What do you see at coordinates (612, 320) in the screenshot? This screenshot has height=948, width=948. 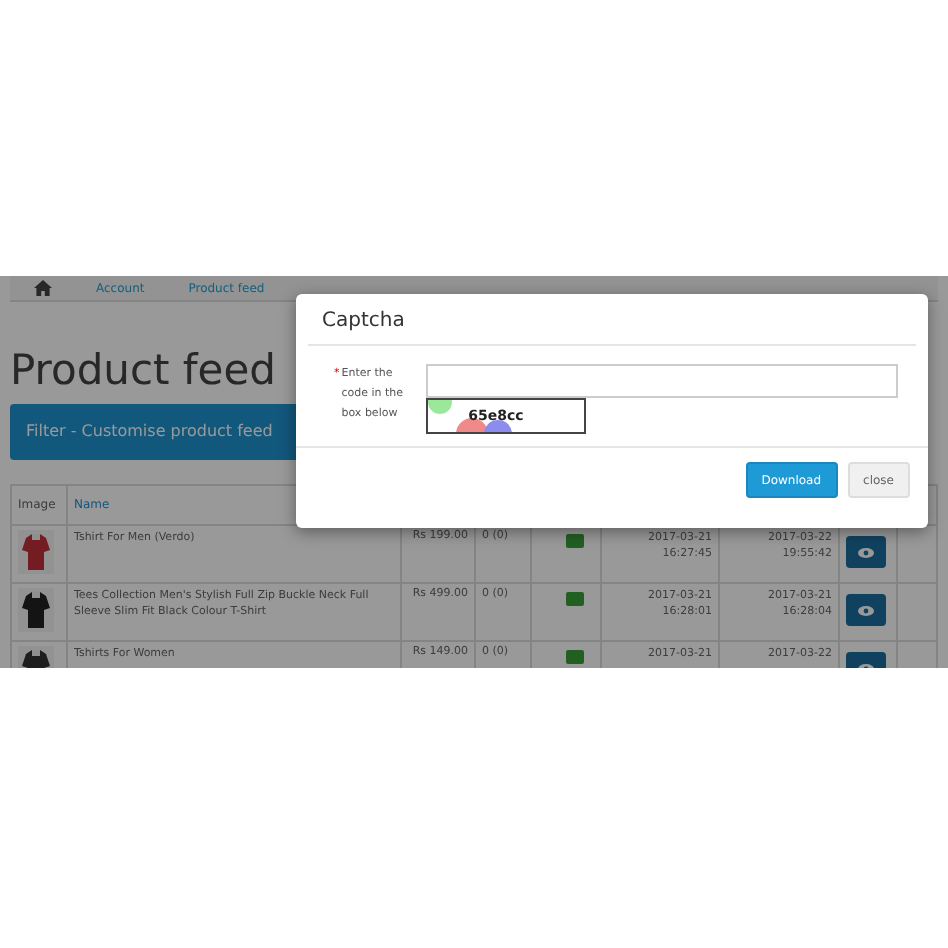 I see `dialog-title: Captcha` at bounding box center [612, 320].